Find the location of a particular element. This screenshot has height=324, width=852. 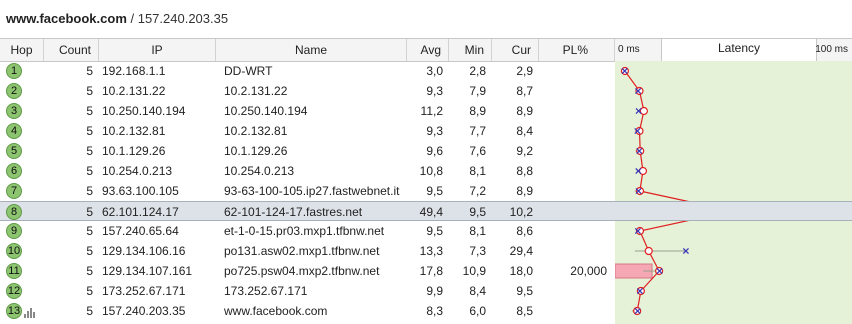

cell-min: 7,7 is located at coordinates (477, 131).